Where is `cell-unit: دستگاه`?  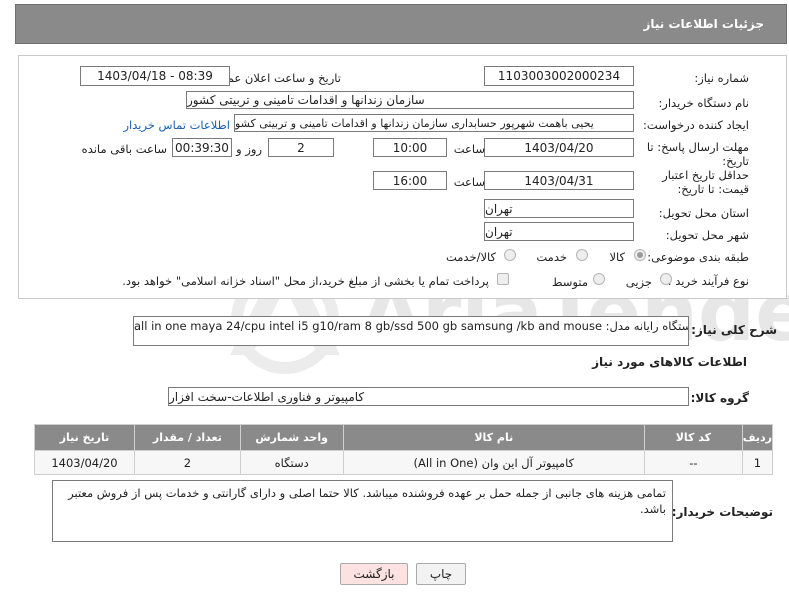
cell-unit: دستگاه is located at coordinates (291, 462).